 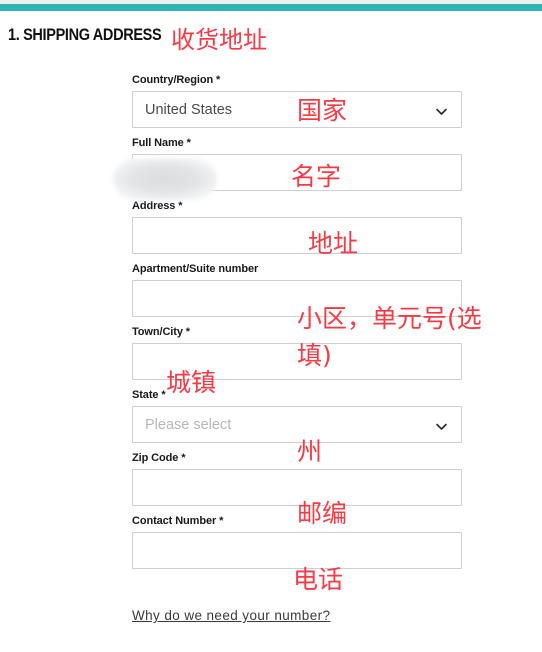 What do you see at coordinates (219, 40) in the screenshot?
I see `annotation-section-title: 收货地址` at bounding box center [219, 40].